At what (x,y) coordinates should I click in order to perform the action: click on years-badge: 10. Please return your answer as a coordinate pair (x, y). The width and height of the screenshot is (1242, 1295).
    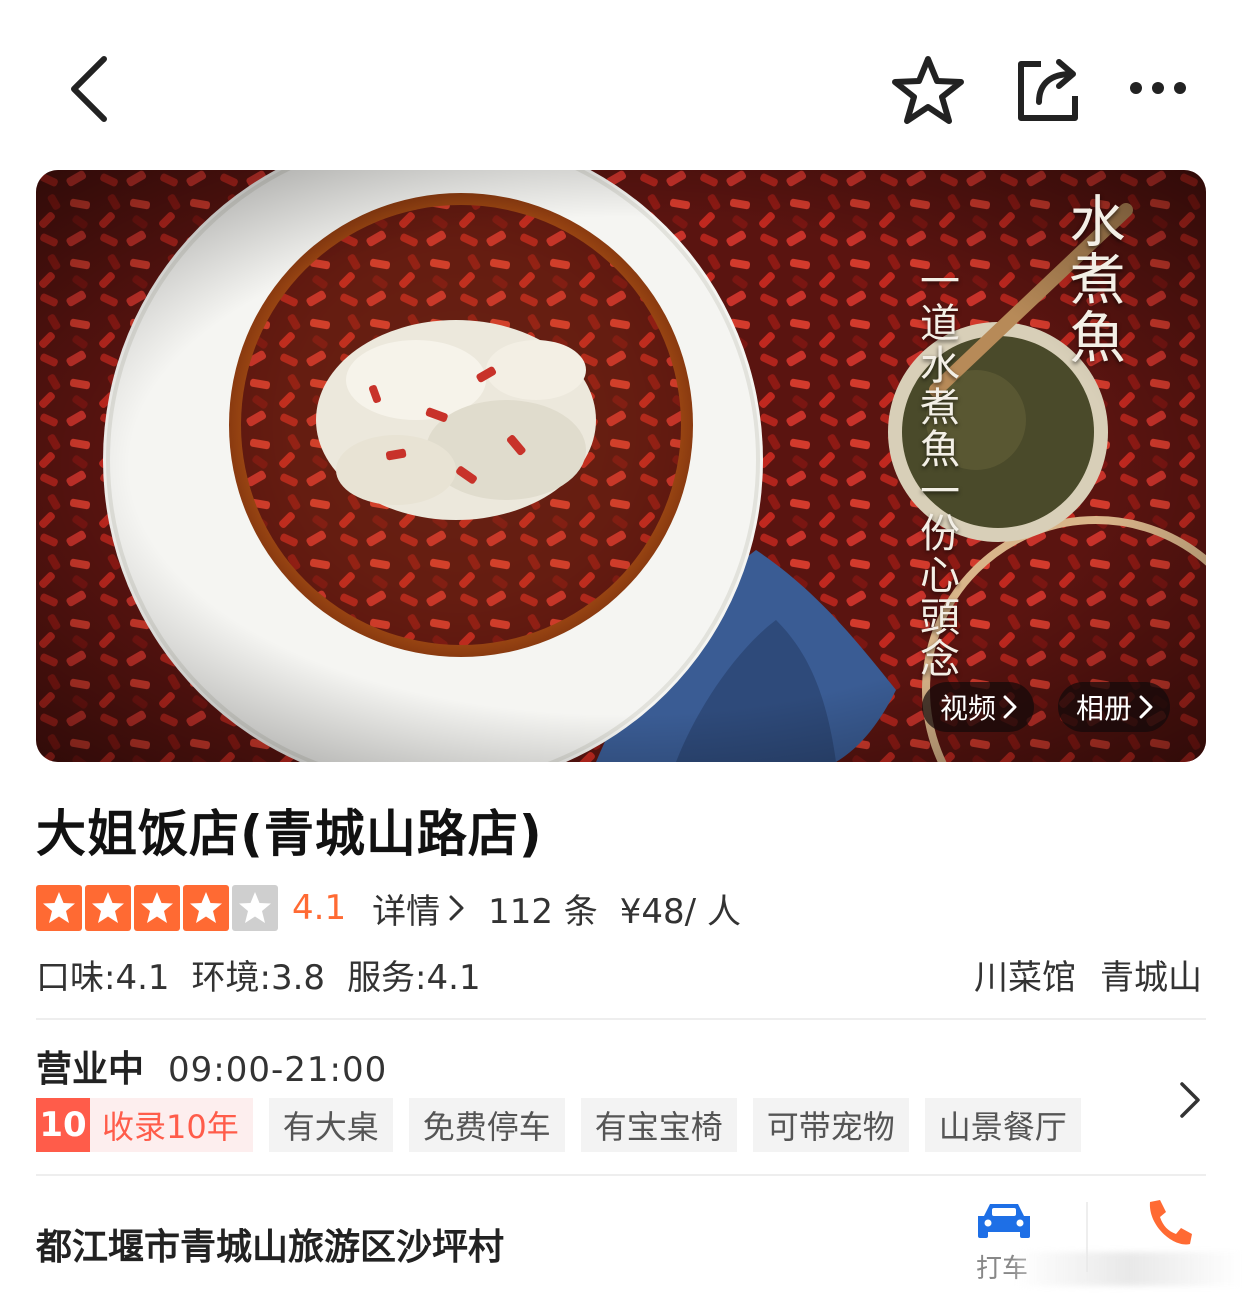
    Looking at the image, I should click on (63, 1125).